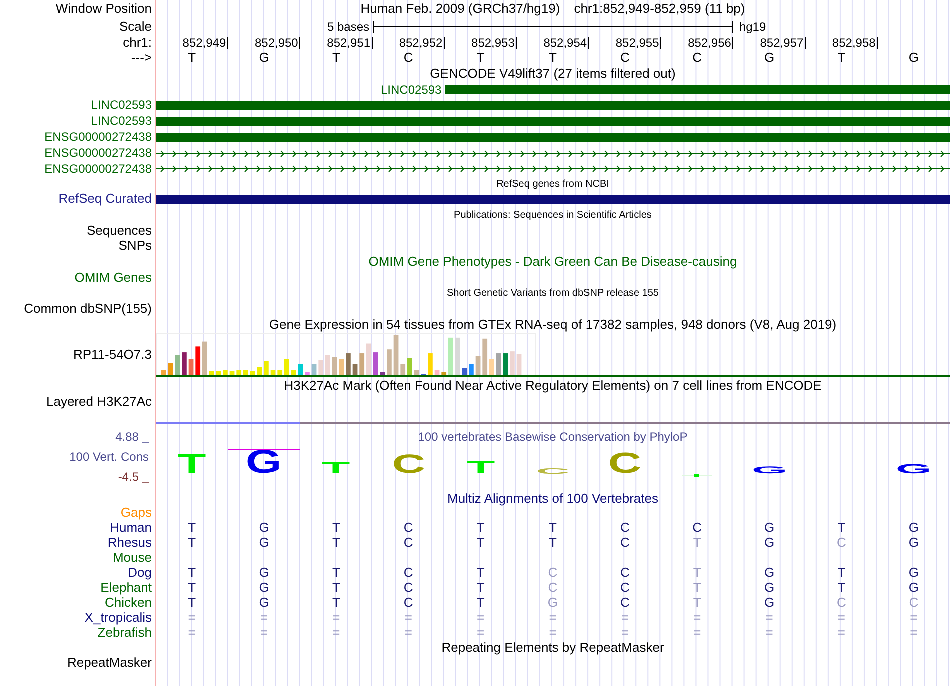 This screenshot has height=686, width=950. Describe the element at coordinates (99, 401) in the screenshot. I see `track-label: Layered H3K27Ac` at that location.